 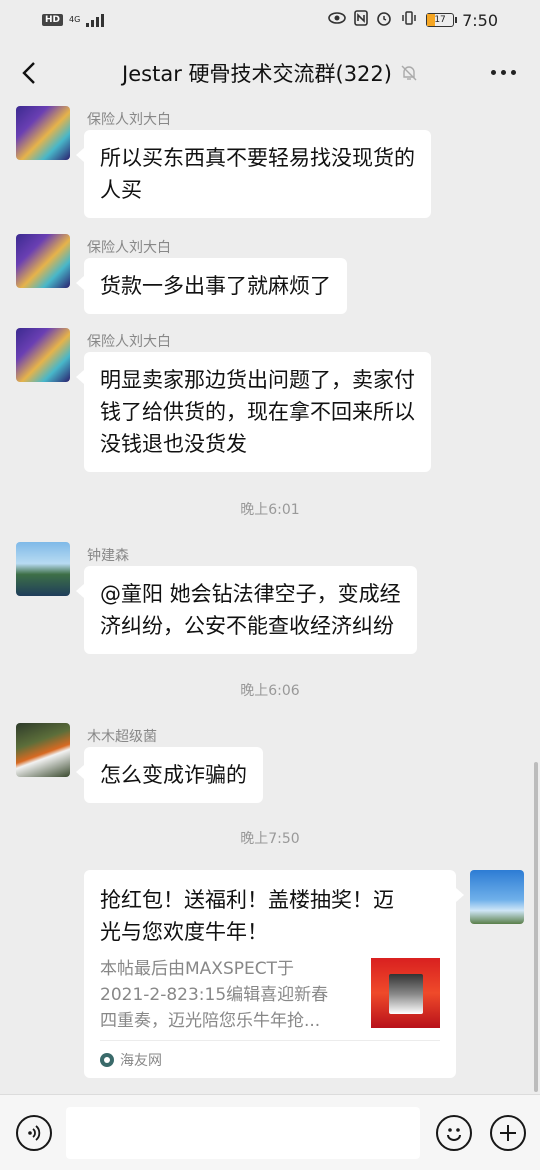 I want to click on clock: 7:50, so click(x=480, y=20).